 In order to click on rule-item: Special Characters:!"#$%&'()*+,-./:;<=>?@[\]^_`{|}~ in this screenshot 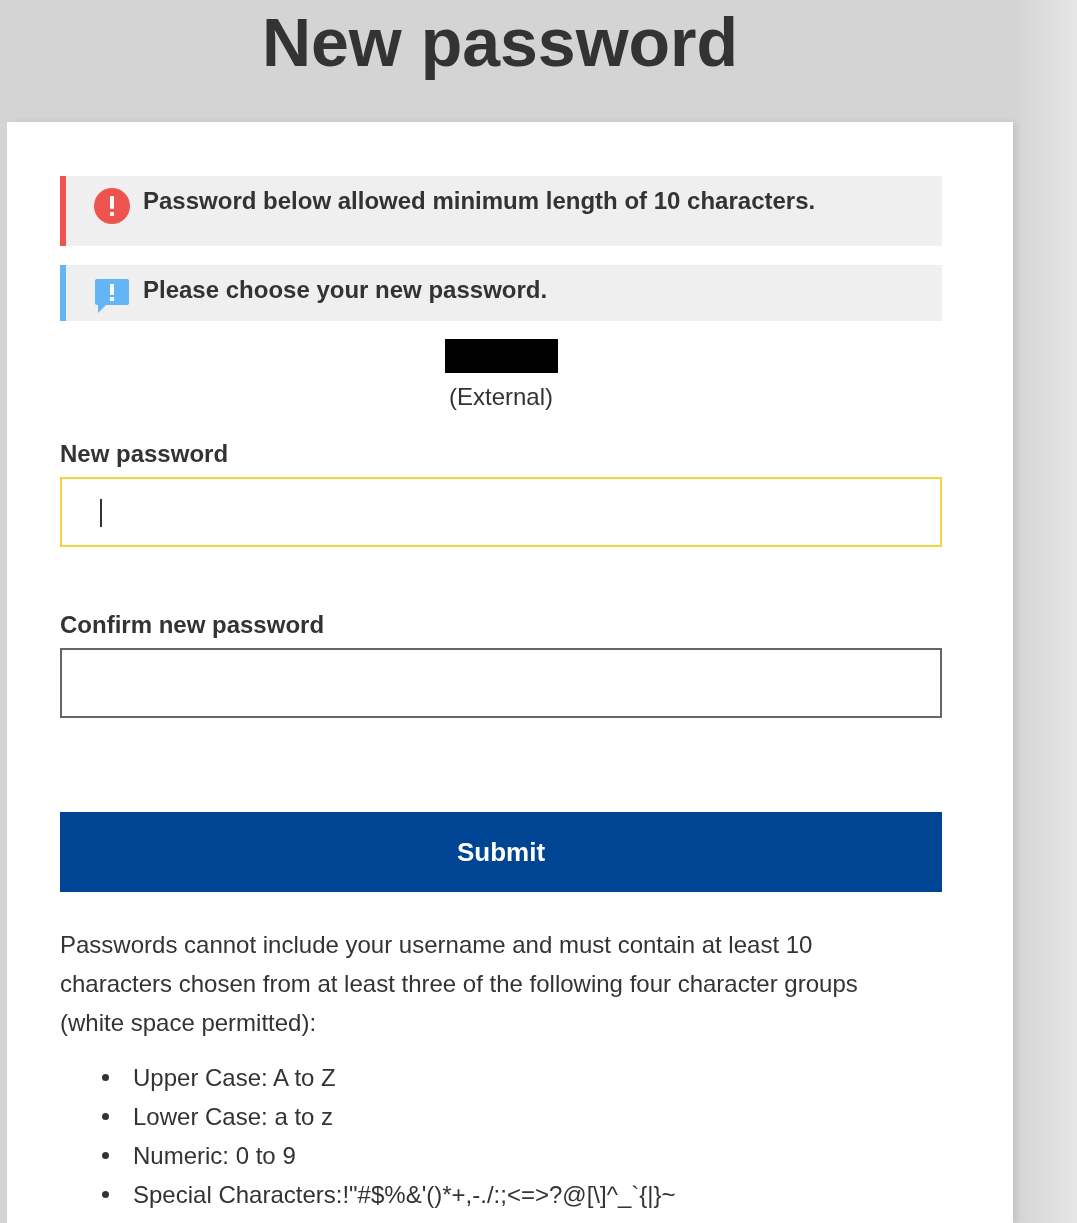, I will do `click(404, 1194)`.